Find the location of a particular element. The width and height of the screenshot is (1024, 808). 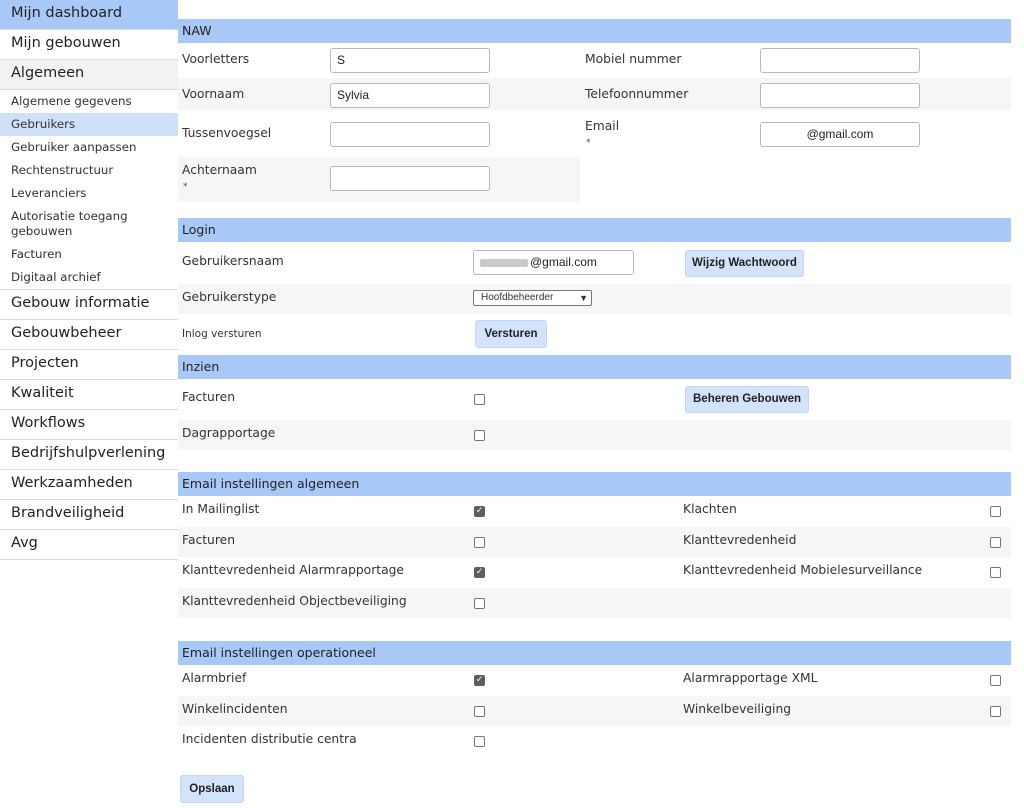

inzien-facturen-label: Facturen is located at coordinates (208, 397).